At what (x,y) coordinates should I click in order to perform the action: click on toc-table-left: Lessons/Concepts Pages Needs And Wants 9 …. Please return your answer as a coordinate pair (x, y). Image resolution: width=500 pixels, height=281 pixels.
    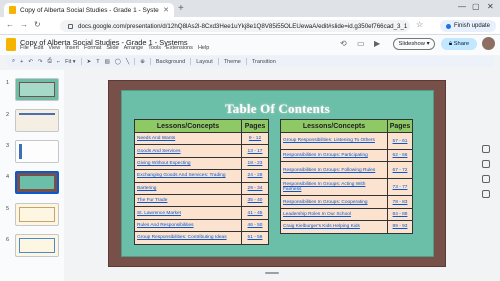
    Looking at the image, I should click on (201, 182).